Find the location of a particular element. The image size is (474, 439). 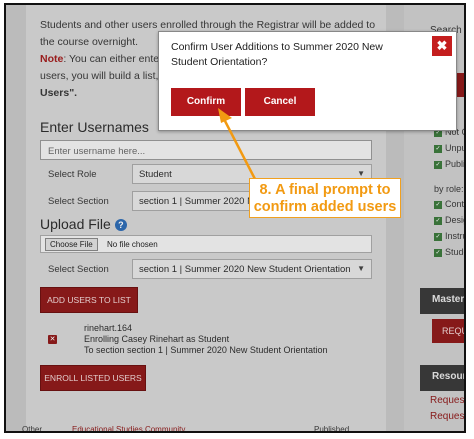

annotation-line-1: 8. A final prompt to is located at coordinates (325, 190).